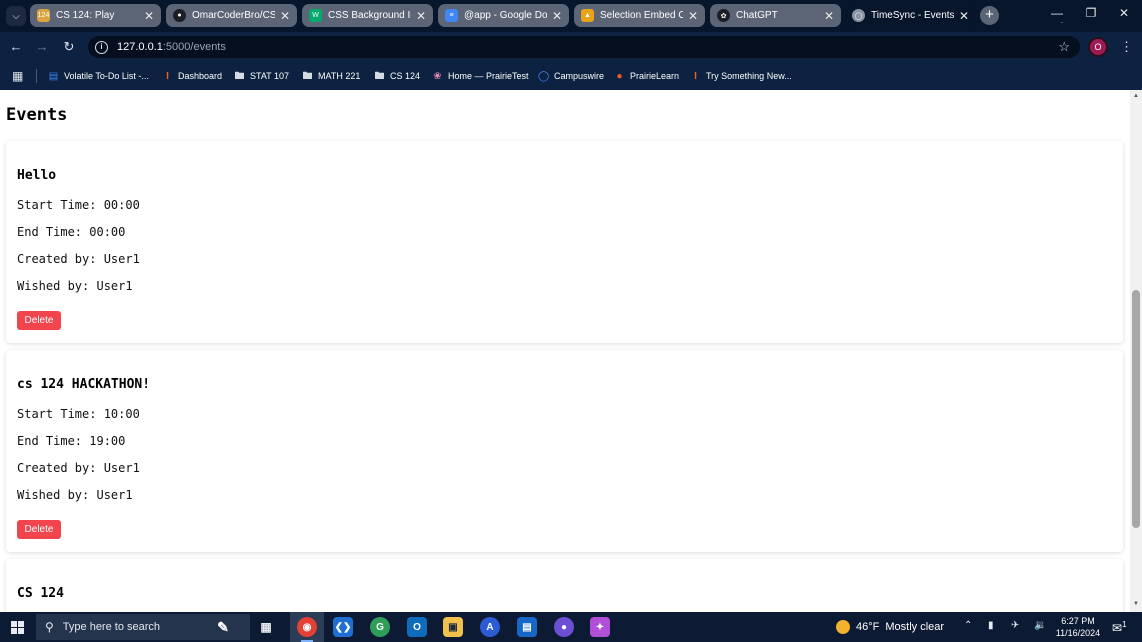 The width and height of the screenshot is (1142, 642). What do you see at coordinates (1098, 47) in the screenshot?
I see `profile-avatar: O` at bounding box center [1098, 47].